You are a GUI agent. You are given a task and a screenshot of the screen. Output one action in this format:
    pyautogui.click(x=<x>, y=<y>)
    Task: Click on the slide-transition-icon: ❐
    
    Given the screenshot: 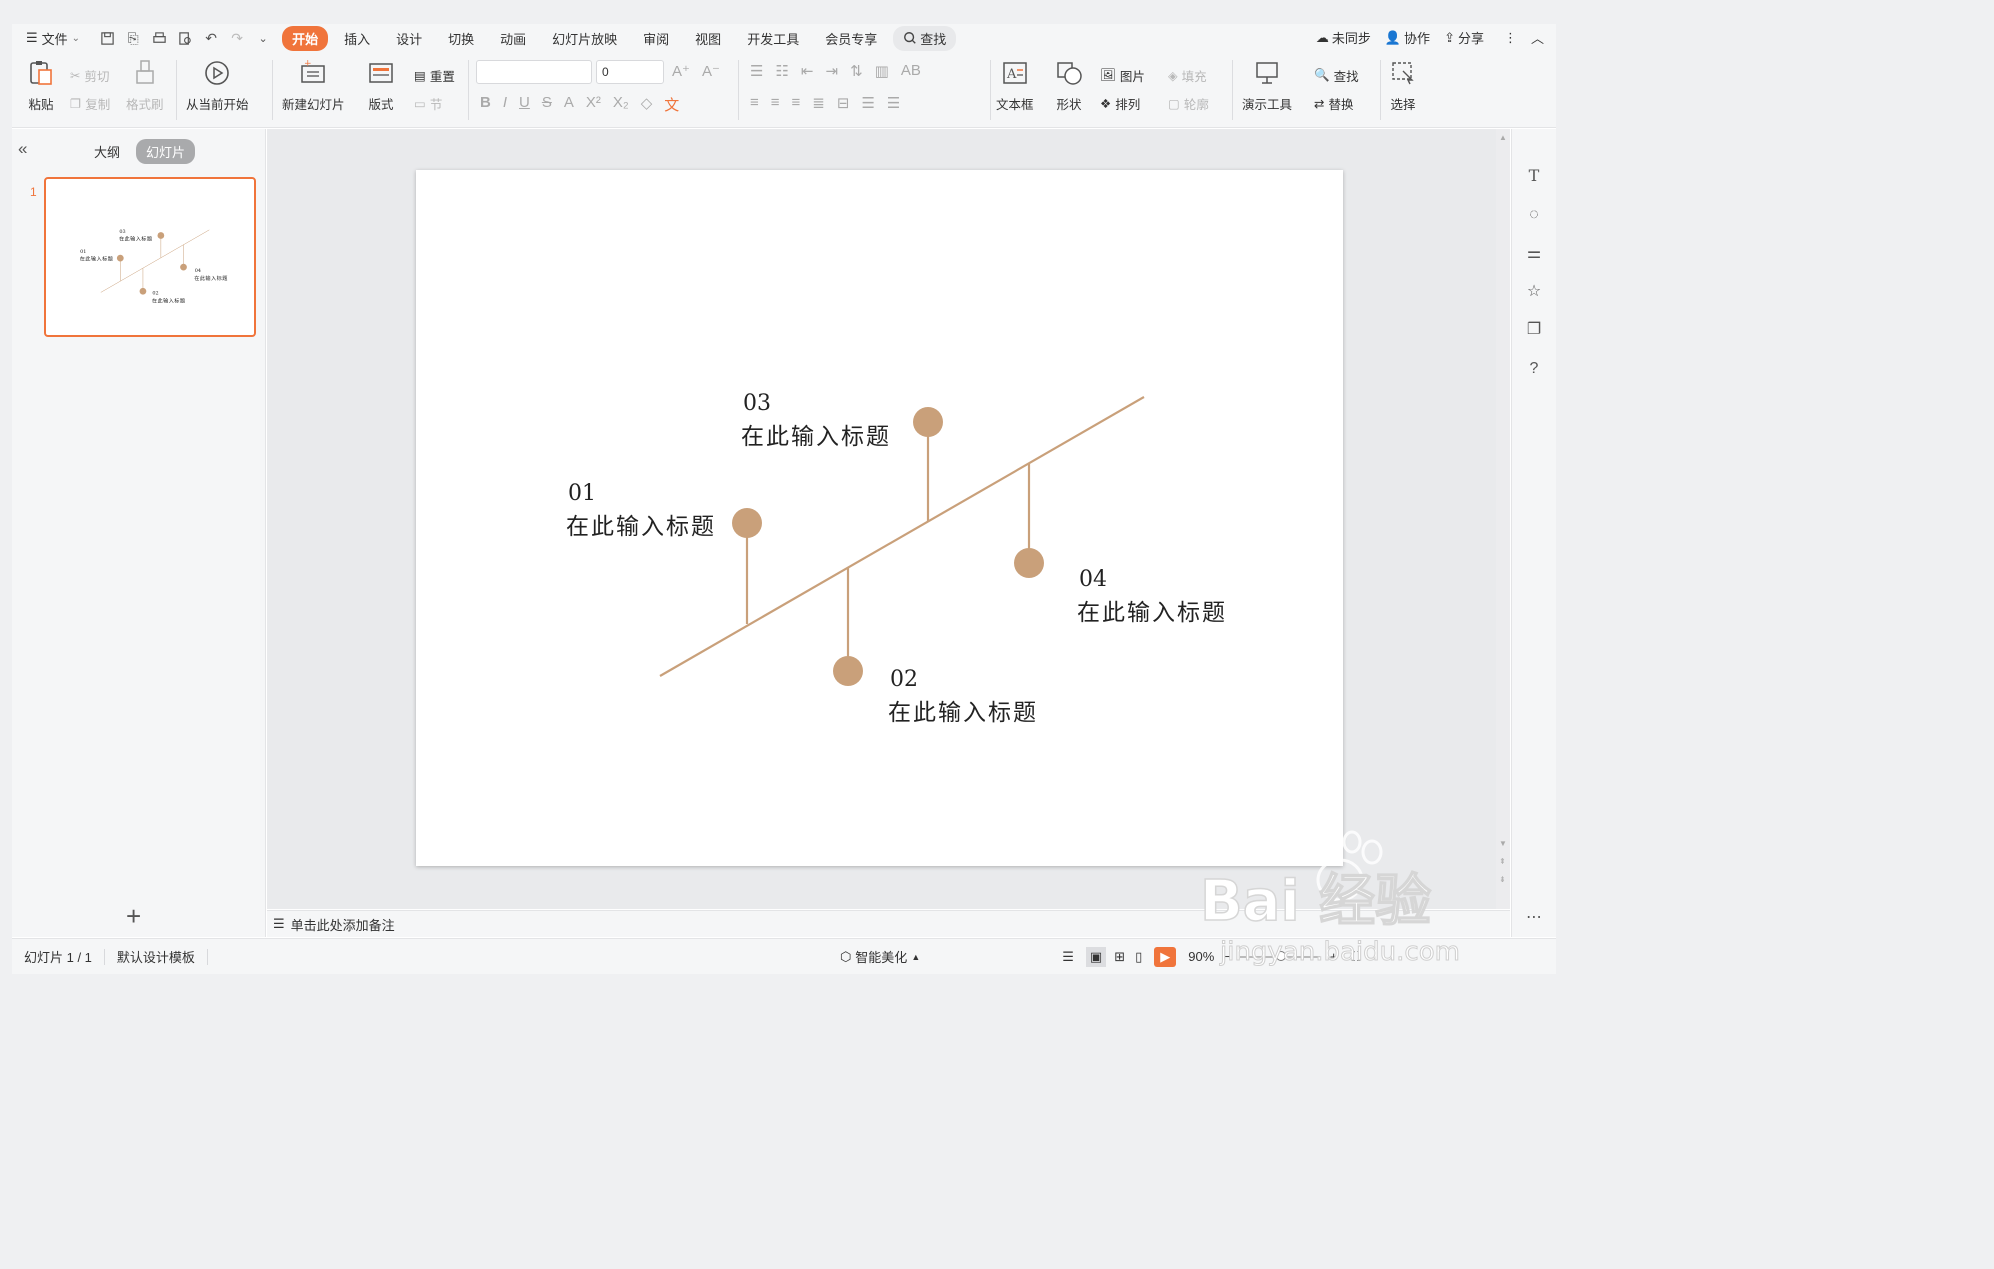 What is the action you would take?
    pyautogui.click(x=1534, y=329)
    